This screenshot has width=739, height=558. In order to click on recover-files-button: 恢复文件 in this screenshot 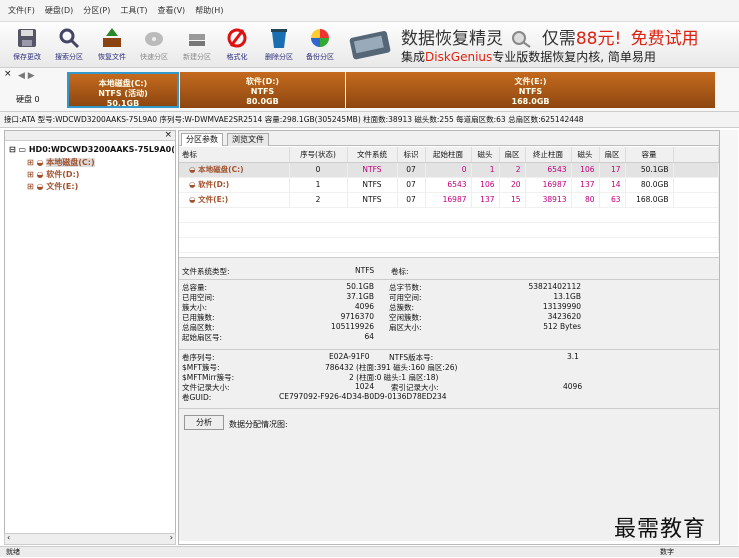, I will do `click(112, 45)`.